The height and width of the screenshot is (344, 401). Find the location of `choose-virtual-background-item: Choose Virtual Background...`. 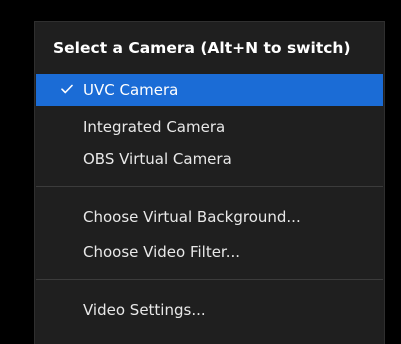

choose-virtual-background-item: Choose Virtual Background... is located at coordinates (209, 217).